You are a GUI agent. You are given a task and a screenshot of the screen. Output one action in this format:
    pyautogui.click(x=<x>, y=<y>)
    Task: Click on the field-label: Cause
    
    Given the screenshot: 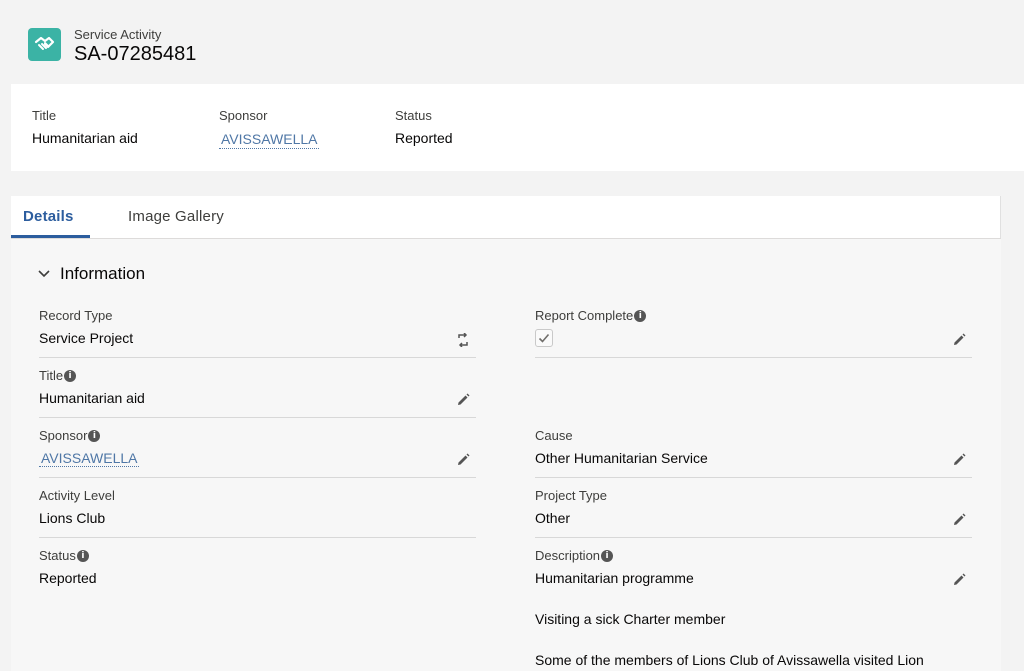 What is the action you would take?
    pyautogui.click(x=554, y=435)
    